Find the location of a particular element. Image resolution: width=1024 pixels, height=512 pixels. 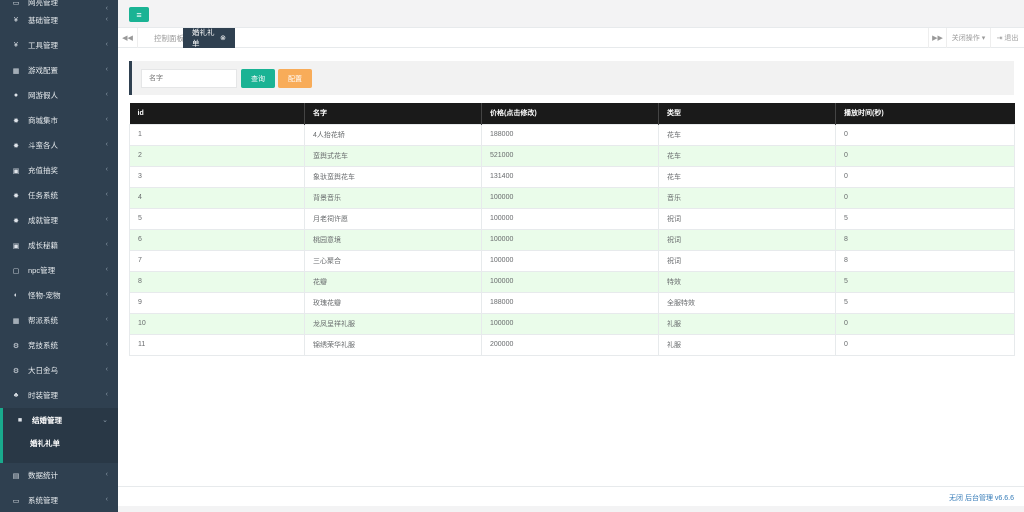

sidebar-item: ⚙ 大日金乌 ‹ is located at coordinates (59, 370).